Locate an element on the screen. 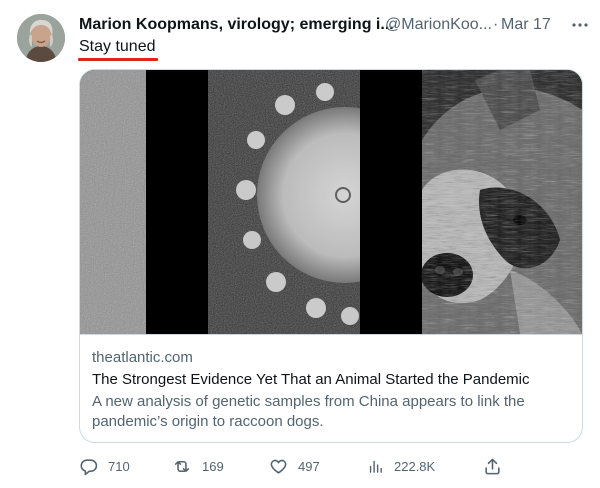 This screenshot has width=600, height=488. share-upload-icon is located at coordinates (492, 466).